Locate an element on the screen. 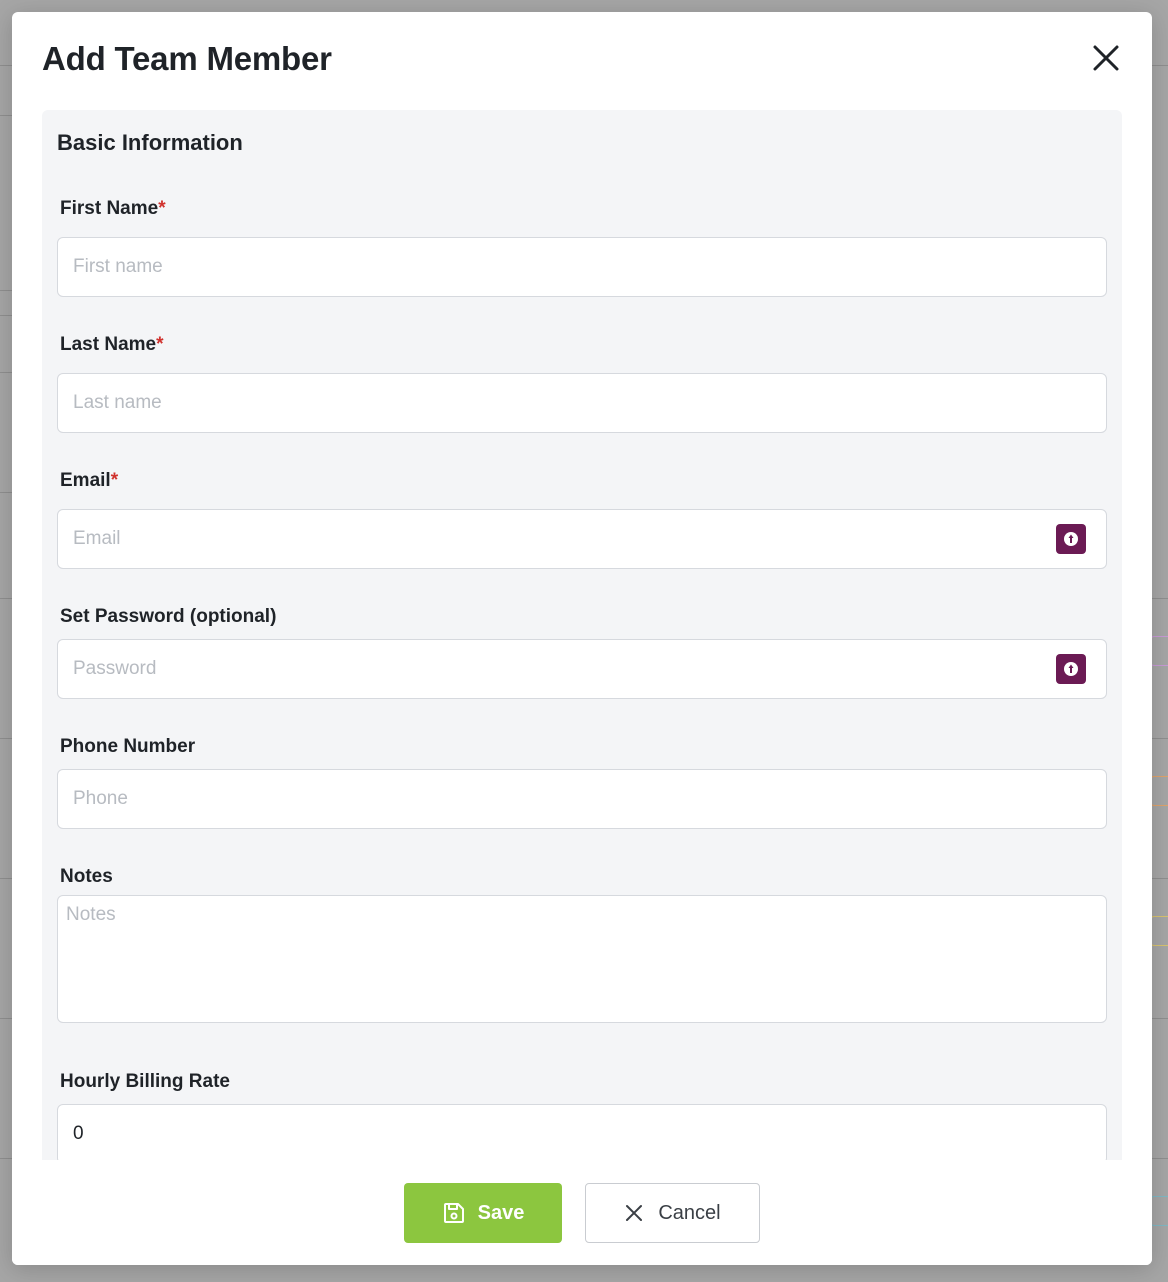 This screenshot has height=1282, width=1168. last-name-label-text: Last Name is located at coordinates (108, 344).